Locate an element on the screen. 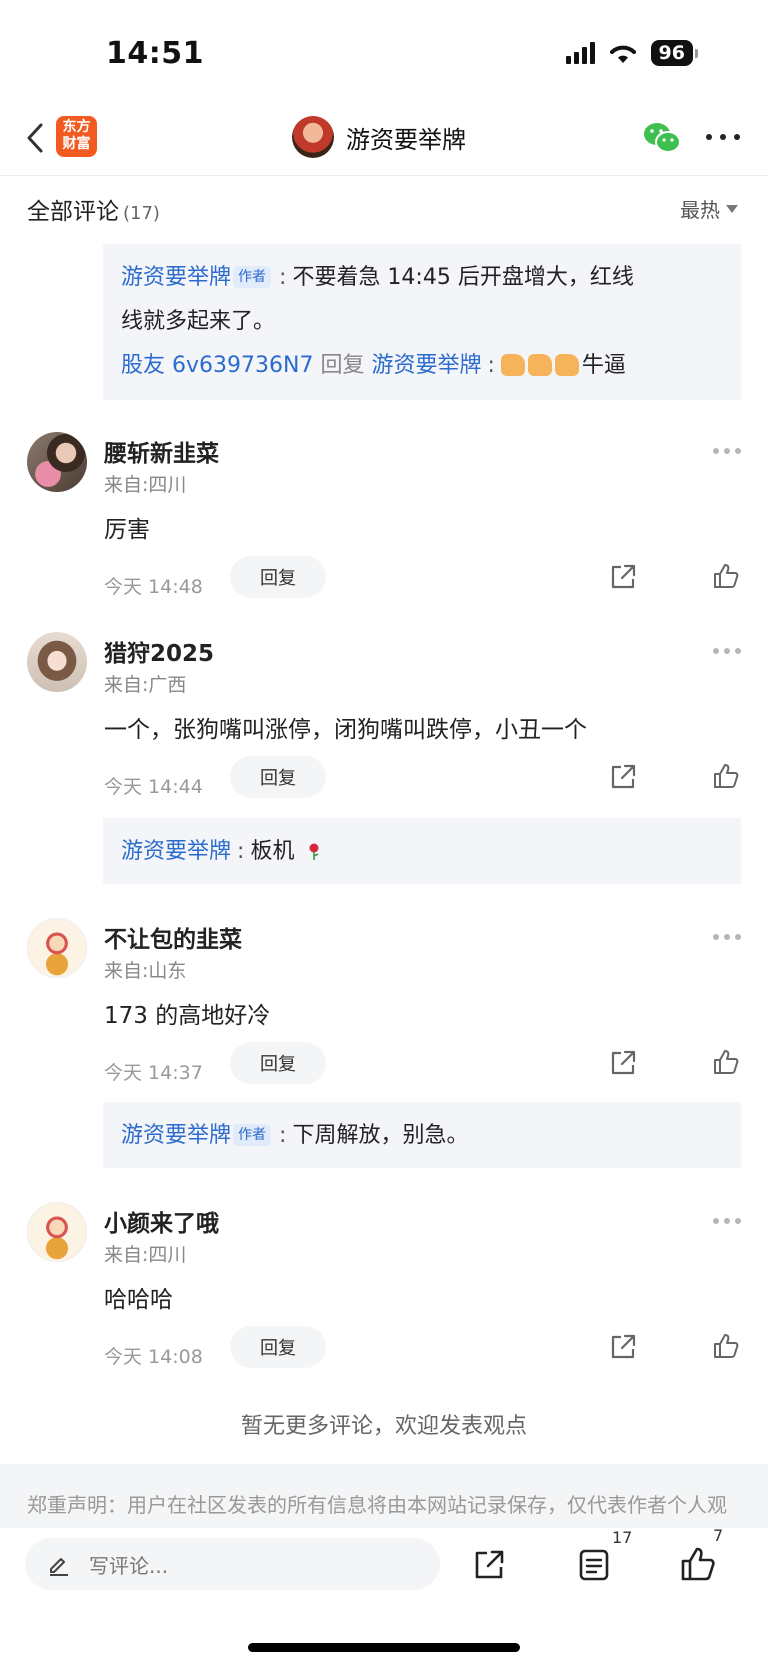 The width and height of the screenshot is (768, 1669). nav-title: 游资要举牌 is located at coordinates (406, 139).